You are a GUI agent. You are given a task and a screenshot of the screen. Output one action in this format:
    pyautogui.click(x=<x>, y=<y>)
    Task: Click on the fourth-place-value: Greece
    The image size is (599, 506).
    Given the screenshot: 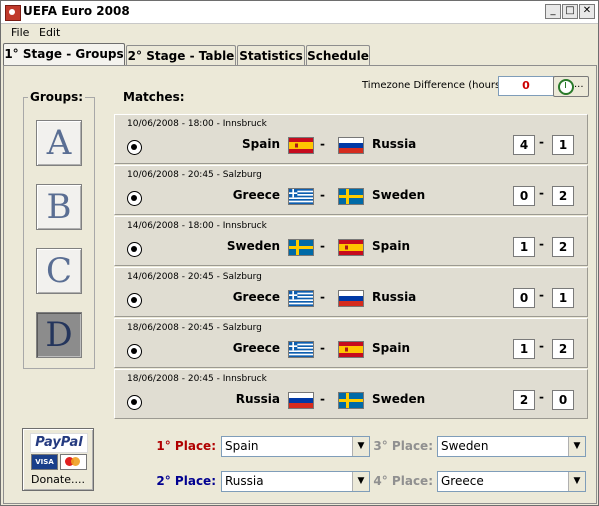 What is the action you would take?
    pyautogui.click(x=462, y=481)
    